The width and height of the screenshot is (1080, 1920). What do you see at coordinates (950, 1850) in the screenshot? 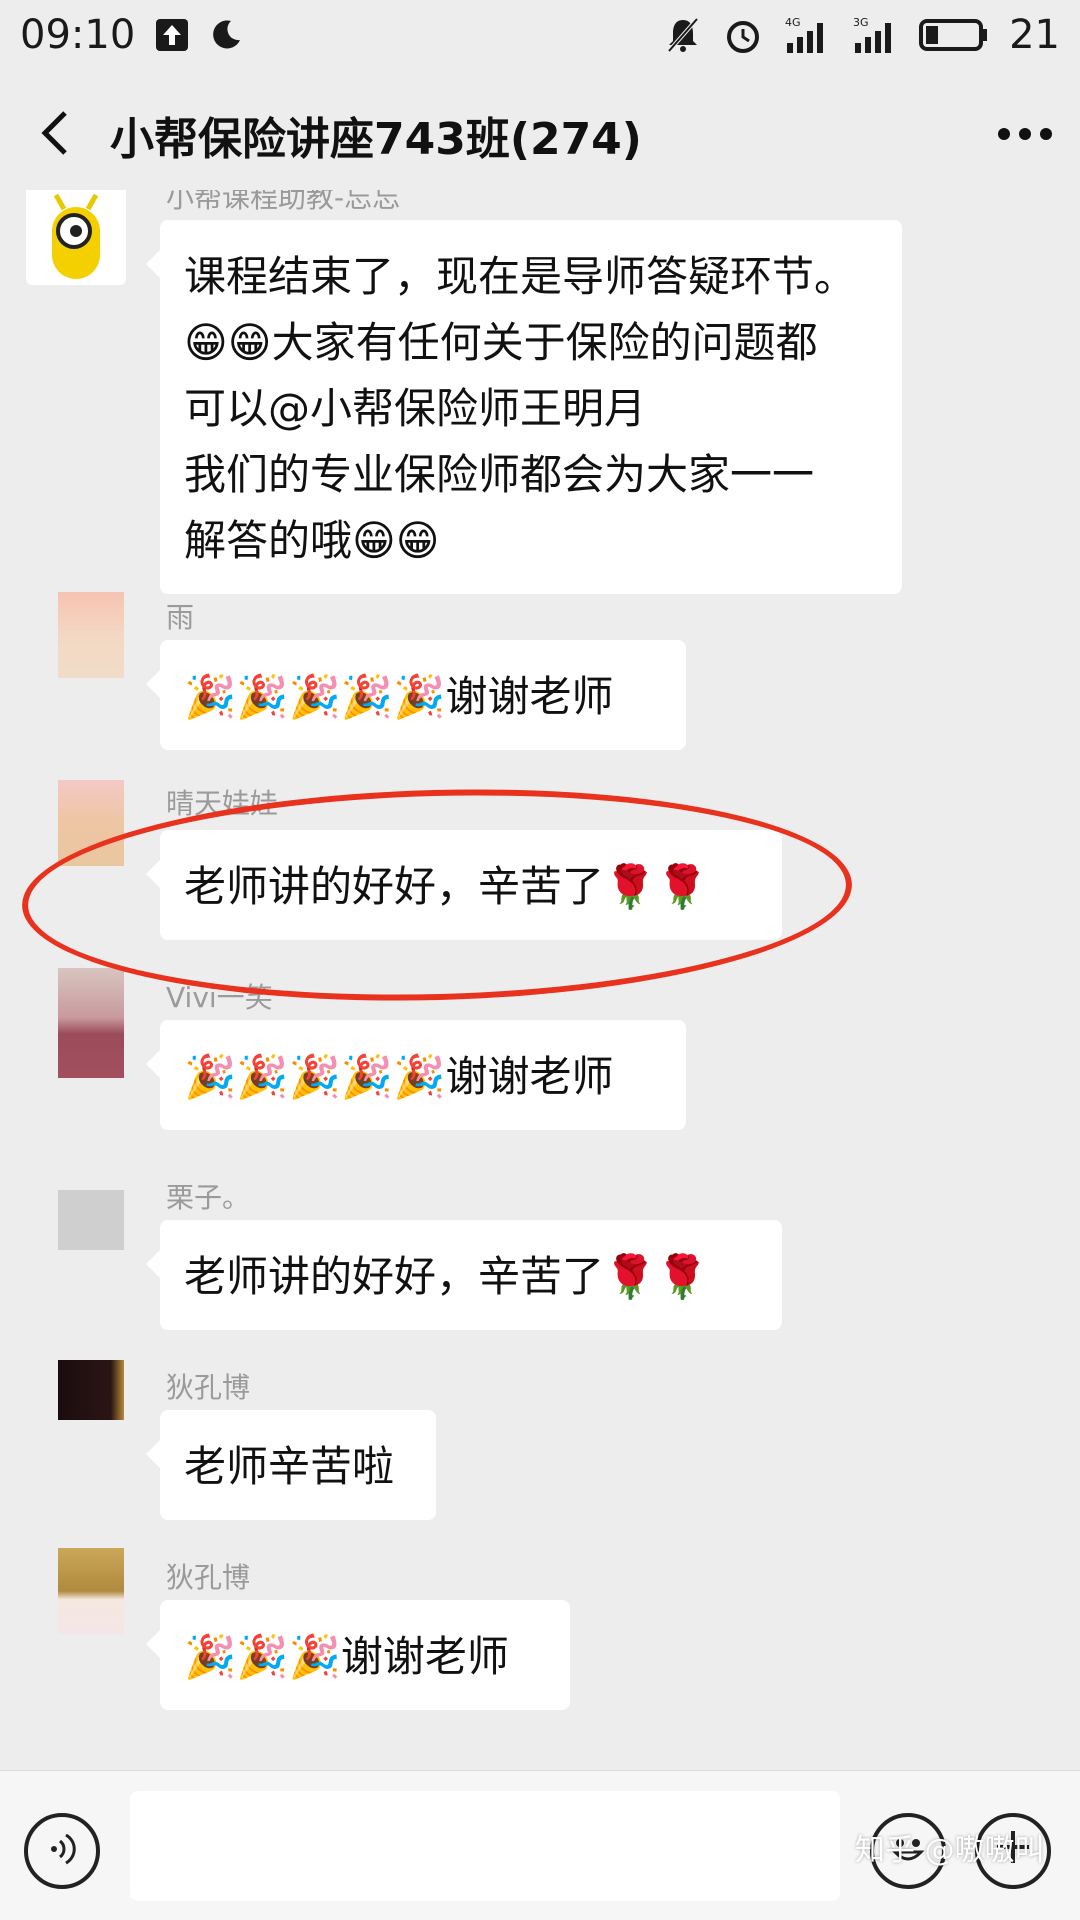
I see `watermark: 知乎 @嗷嗷叫` at bounding box center [950, 1850].